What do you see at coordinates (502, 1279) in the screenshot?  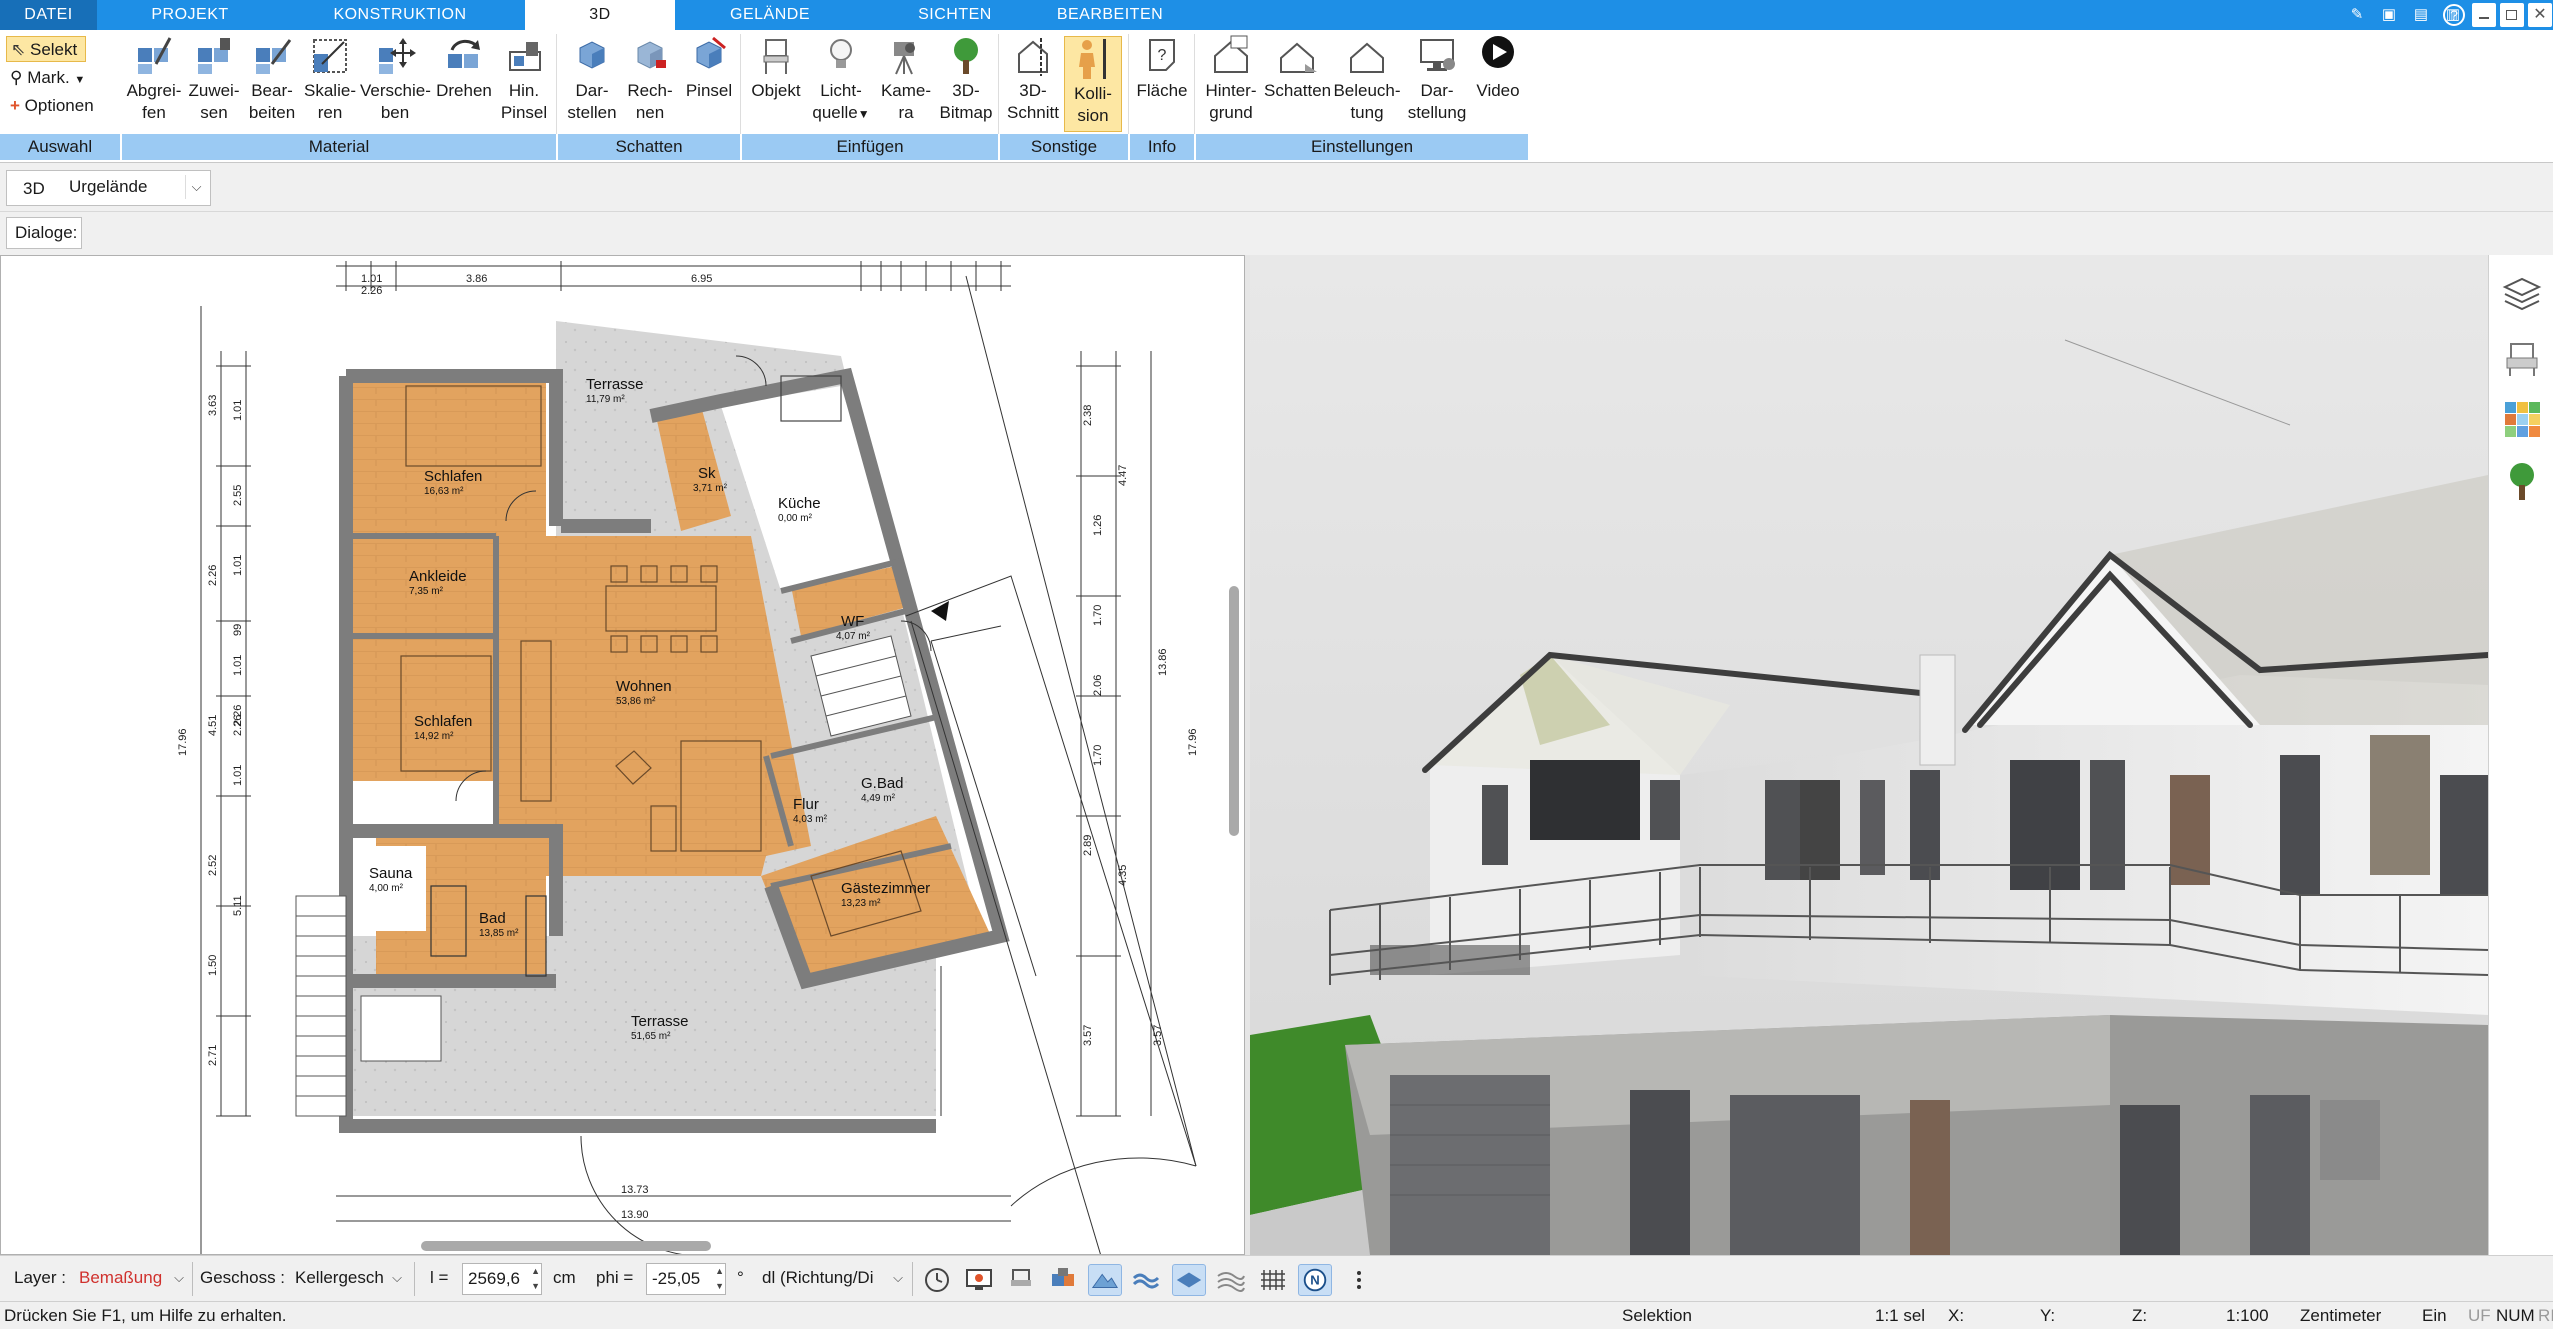 I see `length-input: 2569,6 ▲ ▼` at bounding box center [502, 1279].